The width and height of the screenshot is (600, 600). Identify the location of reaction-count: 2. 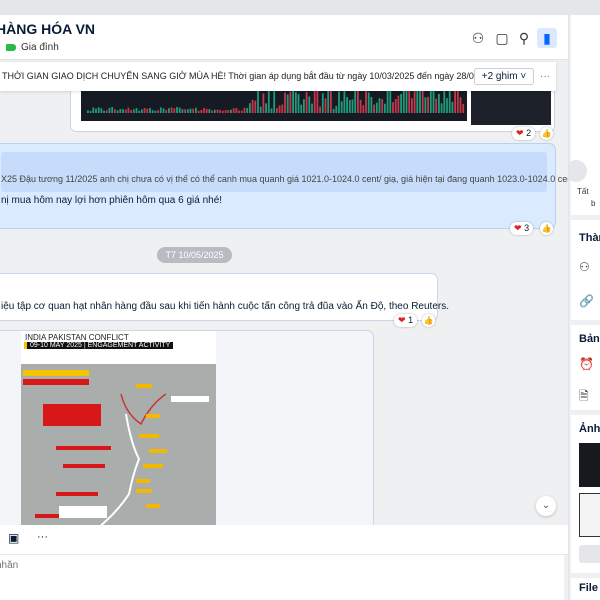
(528, 133).